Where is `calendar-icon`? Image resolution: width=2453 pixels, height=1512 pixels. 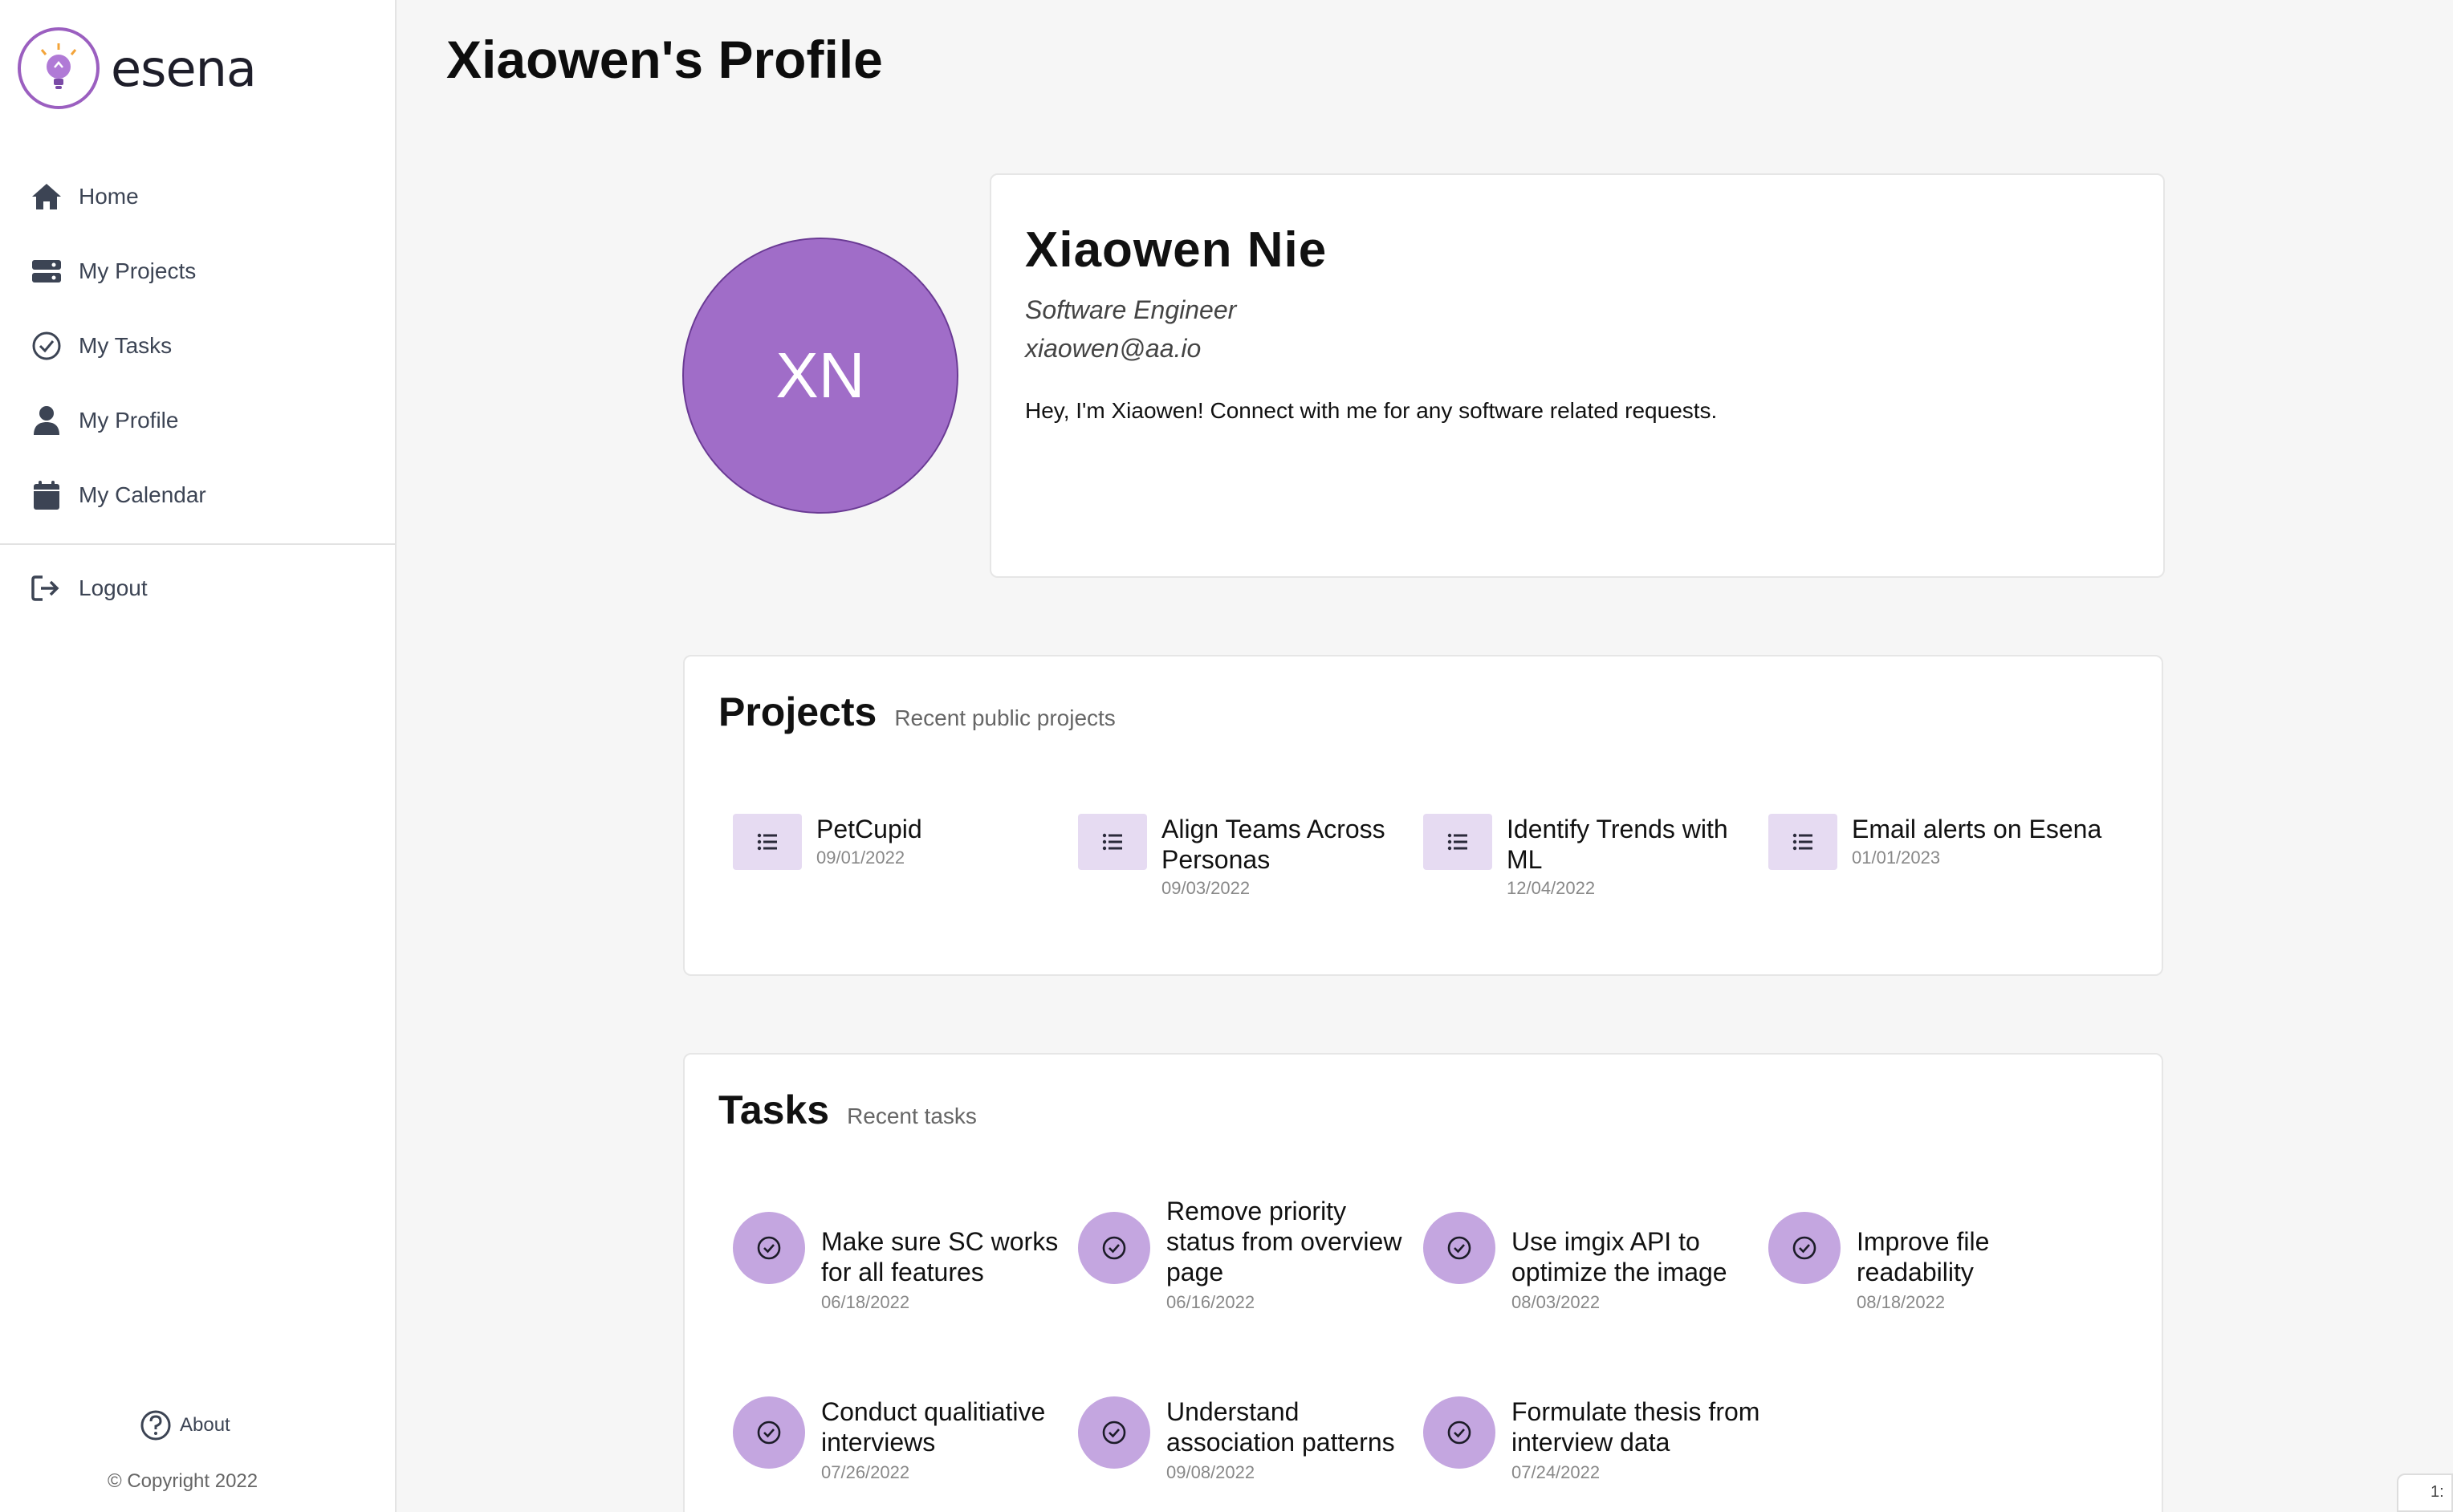
calendar-icon is located at coordinates (47, 495).